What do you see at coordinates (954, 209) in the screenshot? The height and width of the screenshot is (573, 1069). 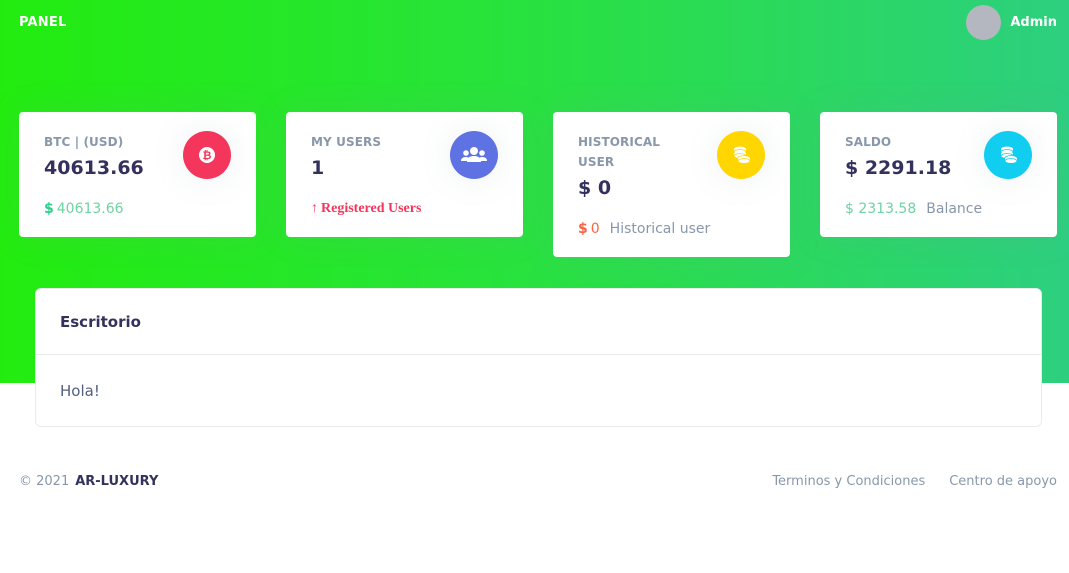 I see `balance-label: Balance` at bounding box center [954, 209].